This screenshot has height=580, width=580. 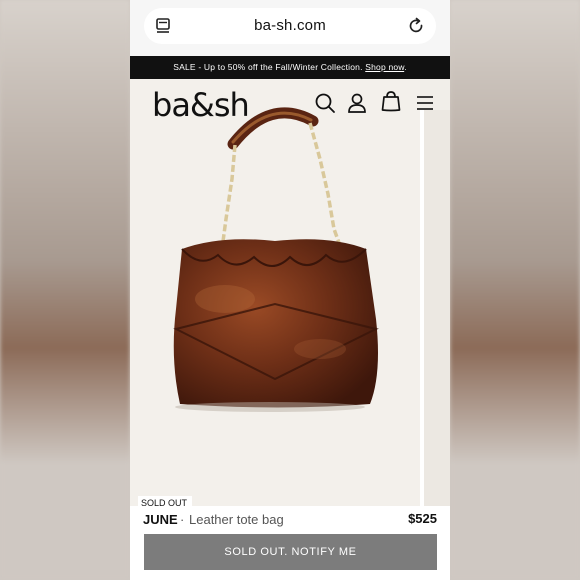 I want to click on product-name: JUNE, so click(x=160, y=519).